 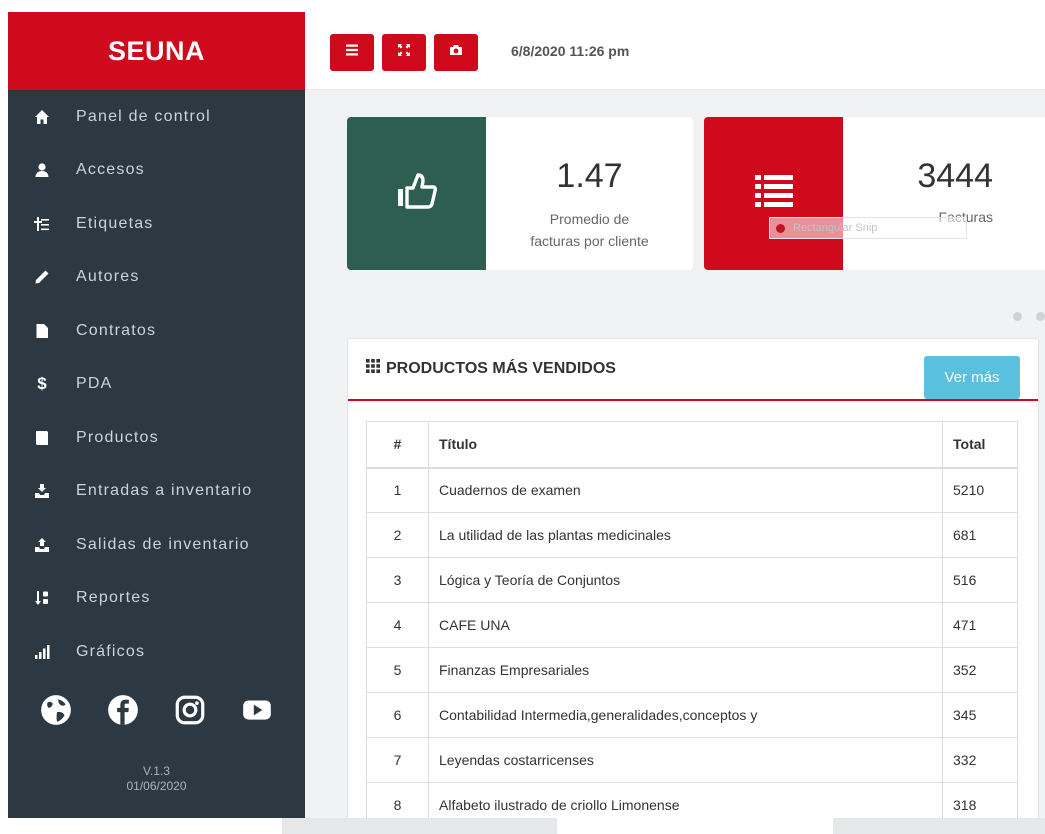 I want to click on pencil-icon, so click(x=42, y=277).